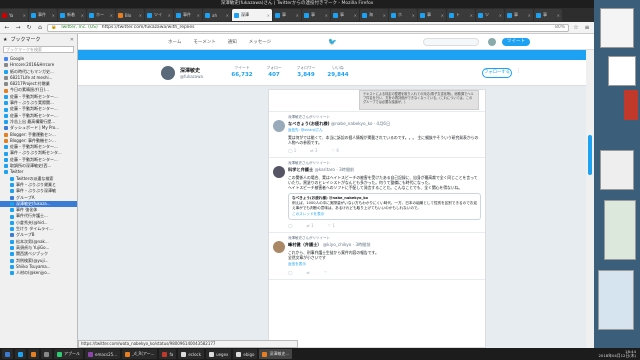 The height and width of the screenshot is (360, 640). I want to click on browser-tab: Ya ✕, so click(14, 15).